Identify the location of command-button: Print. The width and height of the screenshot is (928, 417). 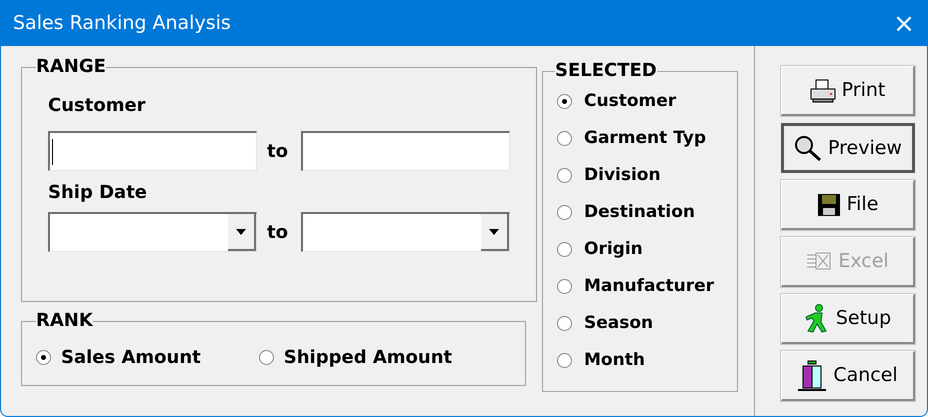
(848, 91).